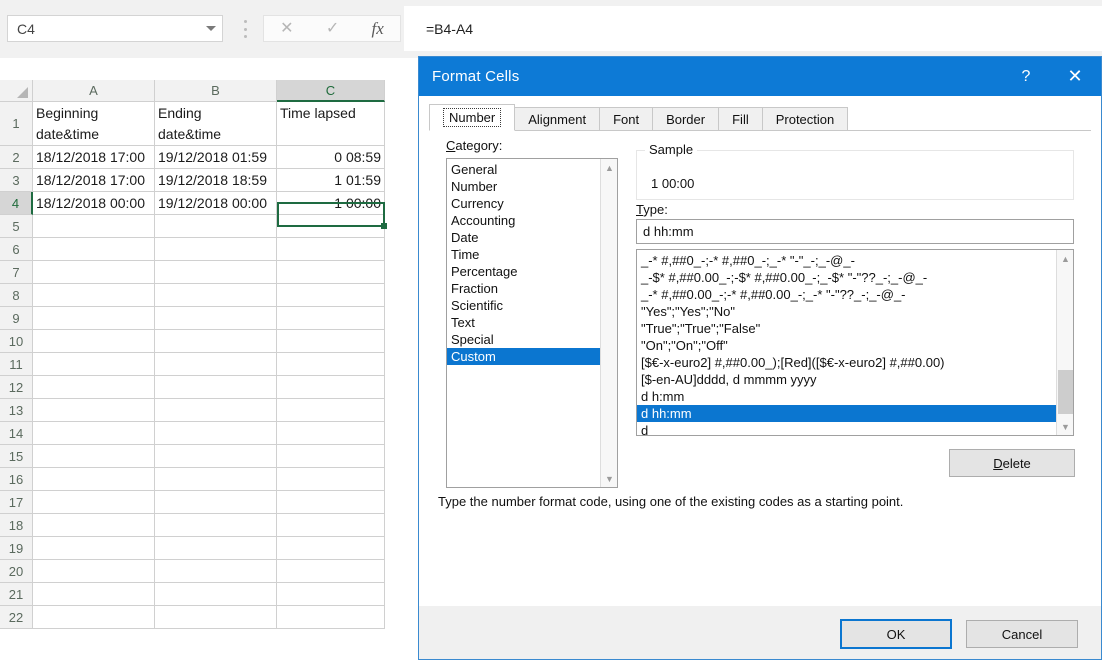 The image size is (1102, 664). Describe the element at coordinates (16, 594) in the screenshot. I see `row-header-21: 21` at that location.